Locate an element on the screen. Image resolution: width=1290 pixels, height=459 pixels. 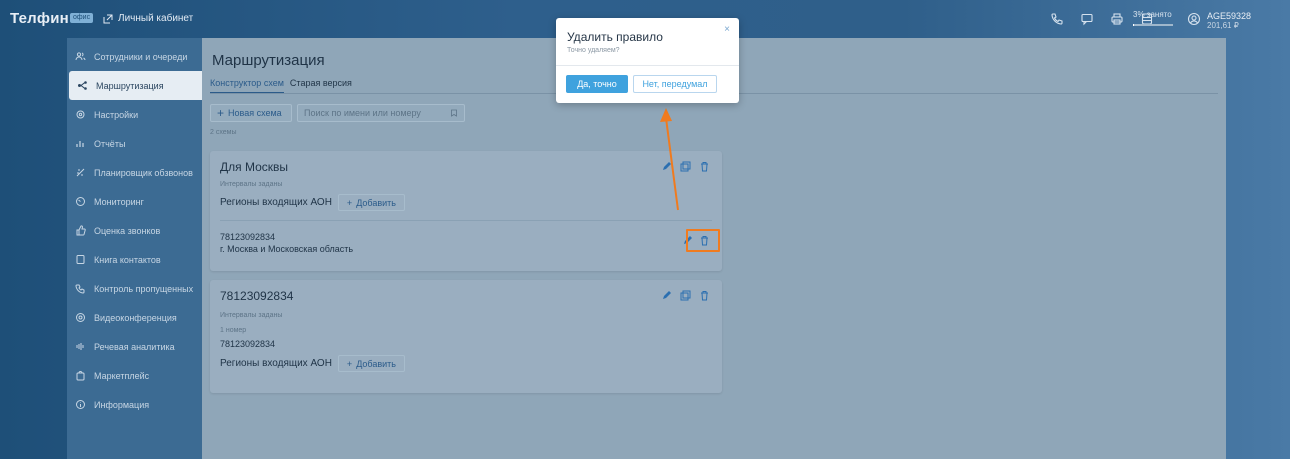
cancel-delete-button: Нет, передумал is located at coordinates (675, 84).